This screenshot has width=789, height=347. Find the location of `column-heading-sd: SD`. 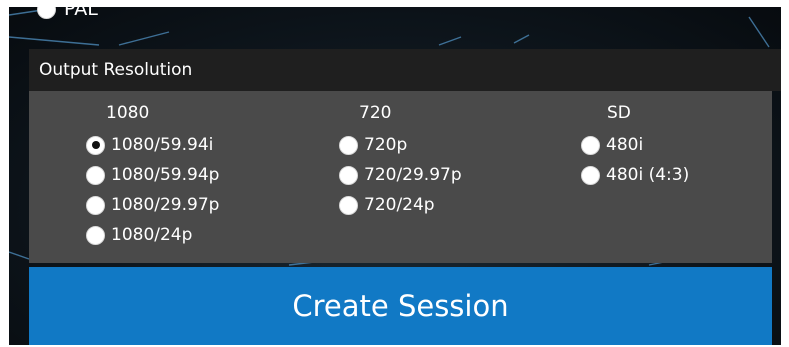

column-heading-sd: SD is located at coordinates (619, 113).